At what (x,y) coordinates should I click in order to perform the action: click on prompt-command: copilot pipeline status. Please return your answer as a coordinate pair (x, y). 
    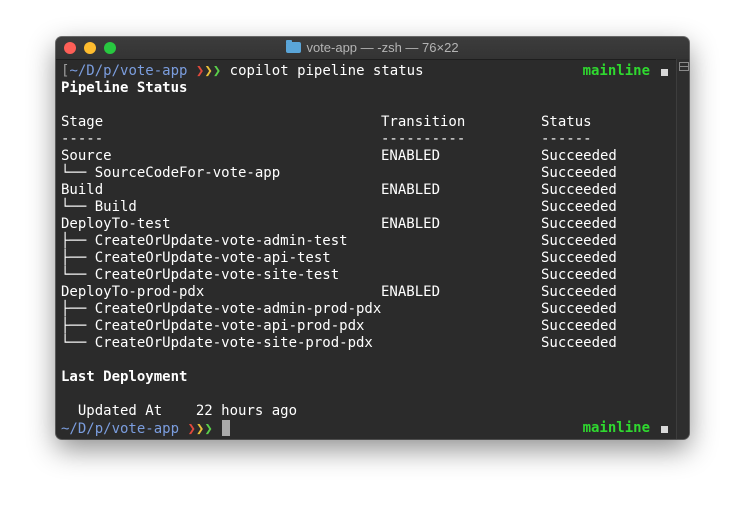
    Looking at the image, I should click on (326, 71).